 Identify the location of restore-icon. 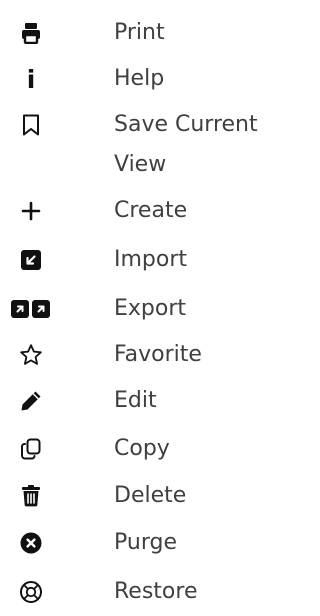
(31, 592).